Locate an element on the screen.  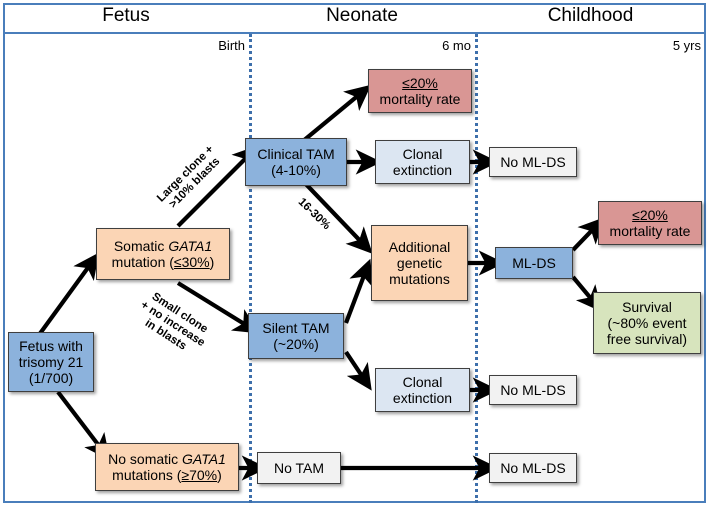
node-fetus-with-trisomy-21: Fetus with trisomy 21 (1/700) is located at coordinates (51, 362).